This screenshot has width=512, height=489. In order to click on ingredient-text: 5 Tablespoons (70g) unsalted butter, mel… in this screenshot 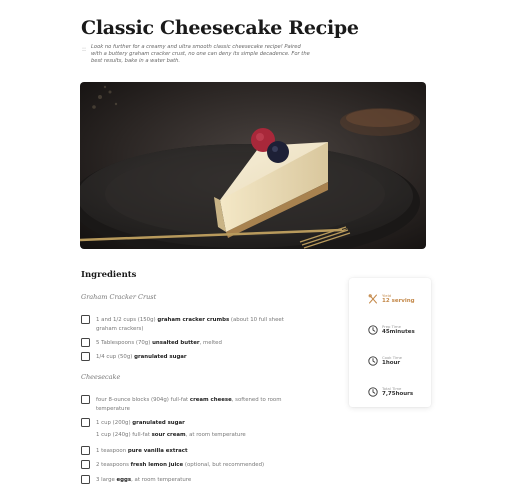, I will do `click(159, 343)`.